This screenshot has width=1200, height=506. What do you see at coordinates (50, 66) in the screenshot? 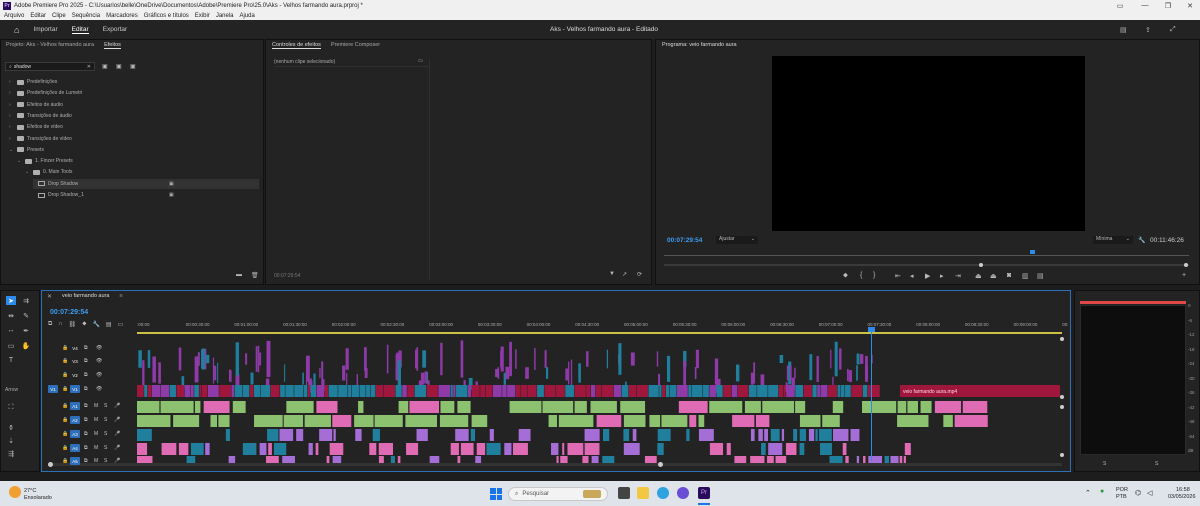
I see `effects-search-box: ⌕ shadow ✕` at bounding box center [50, 66].